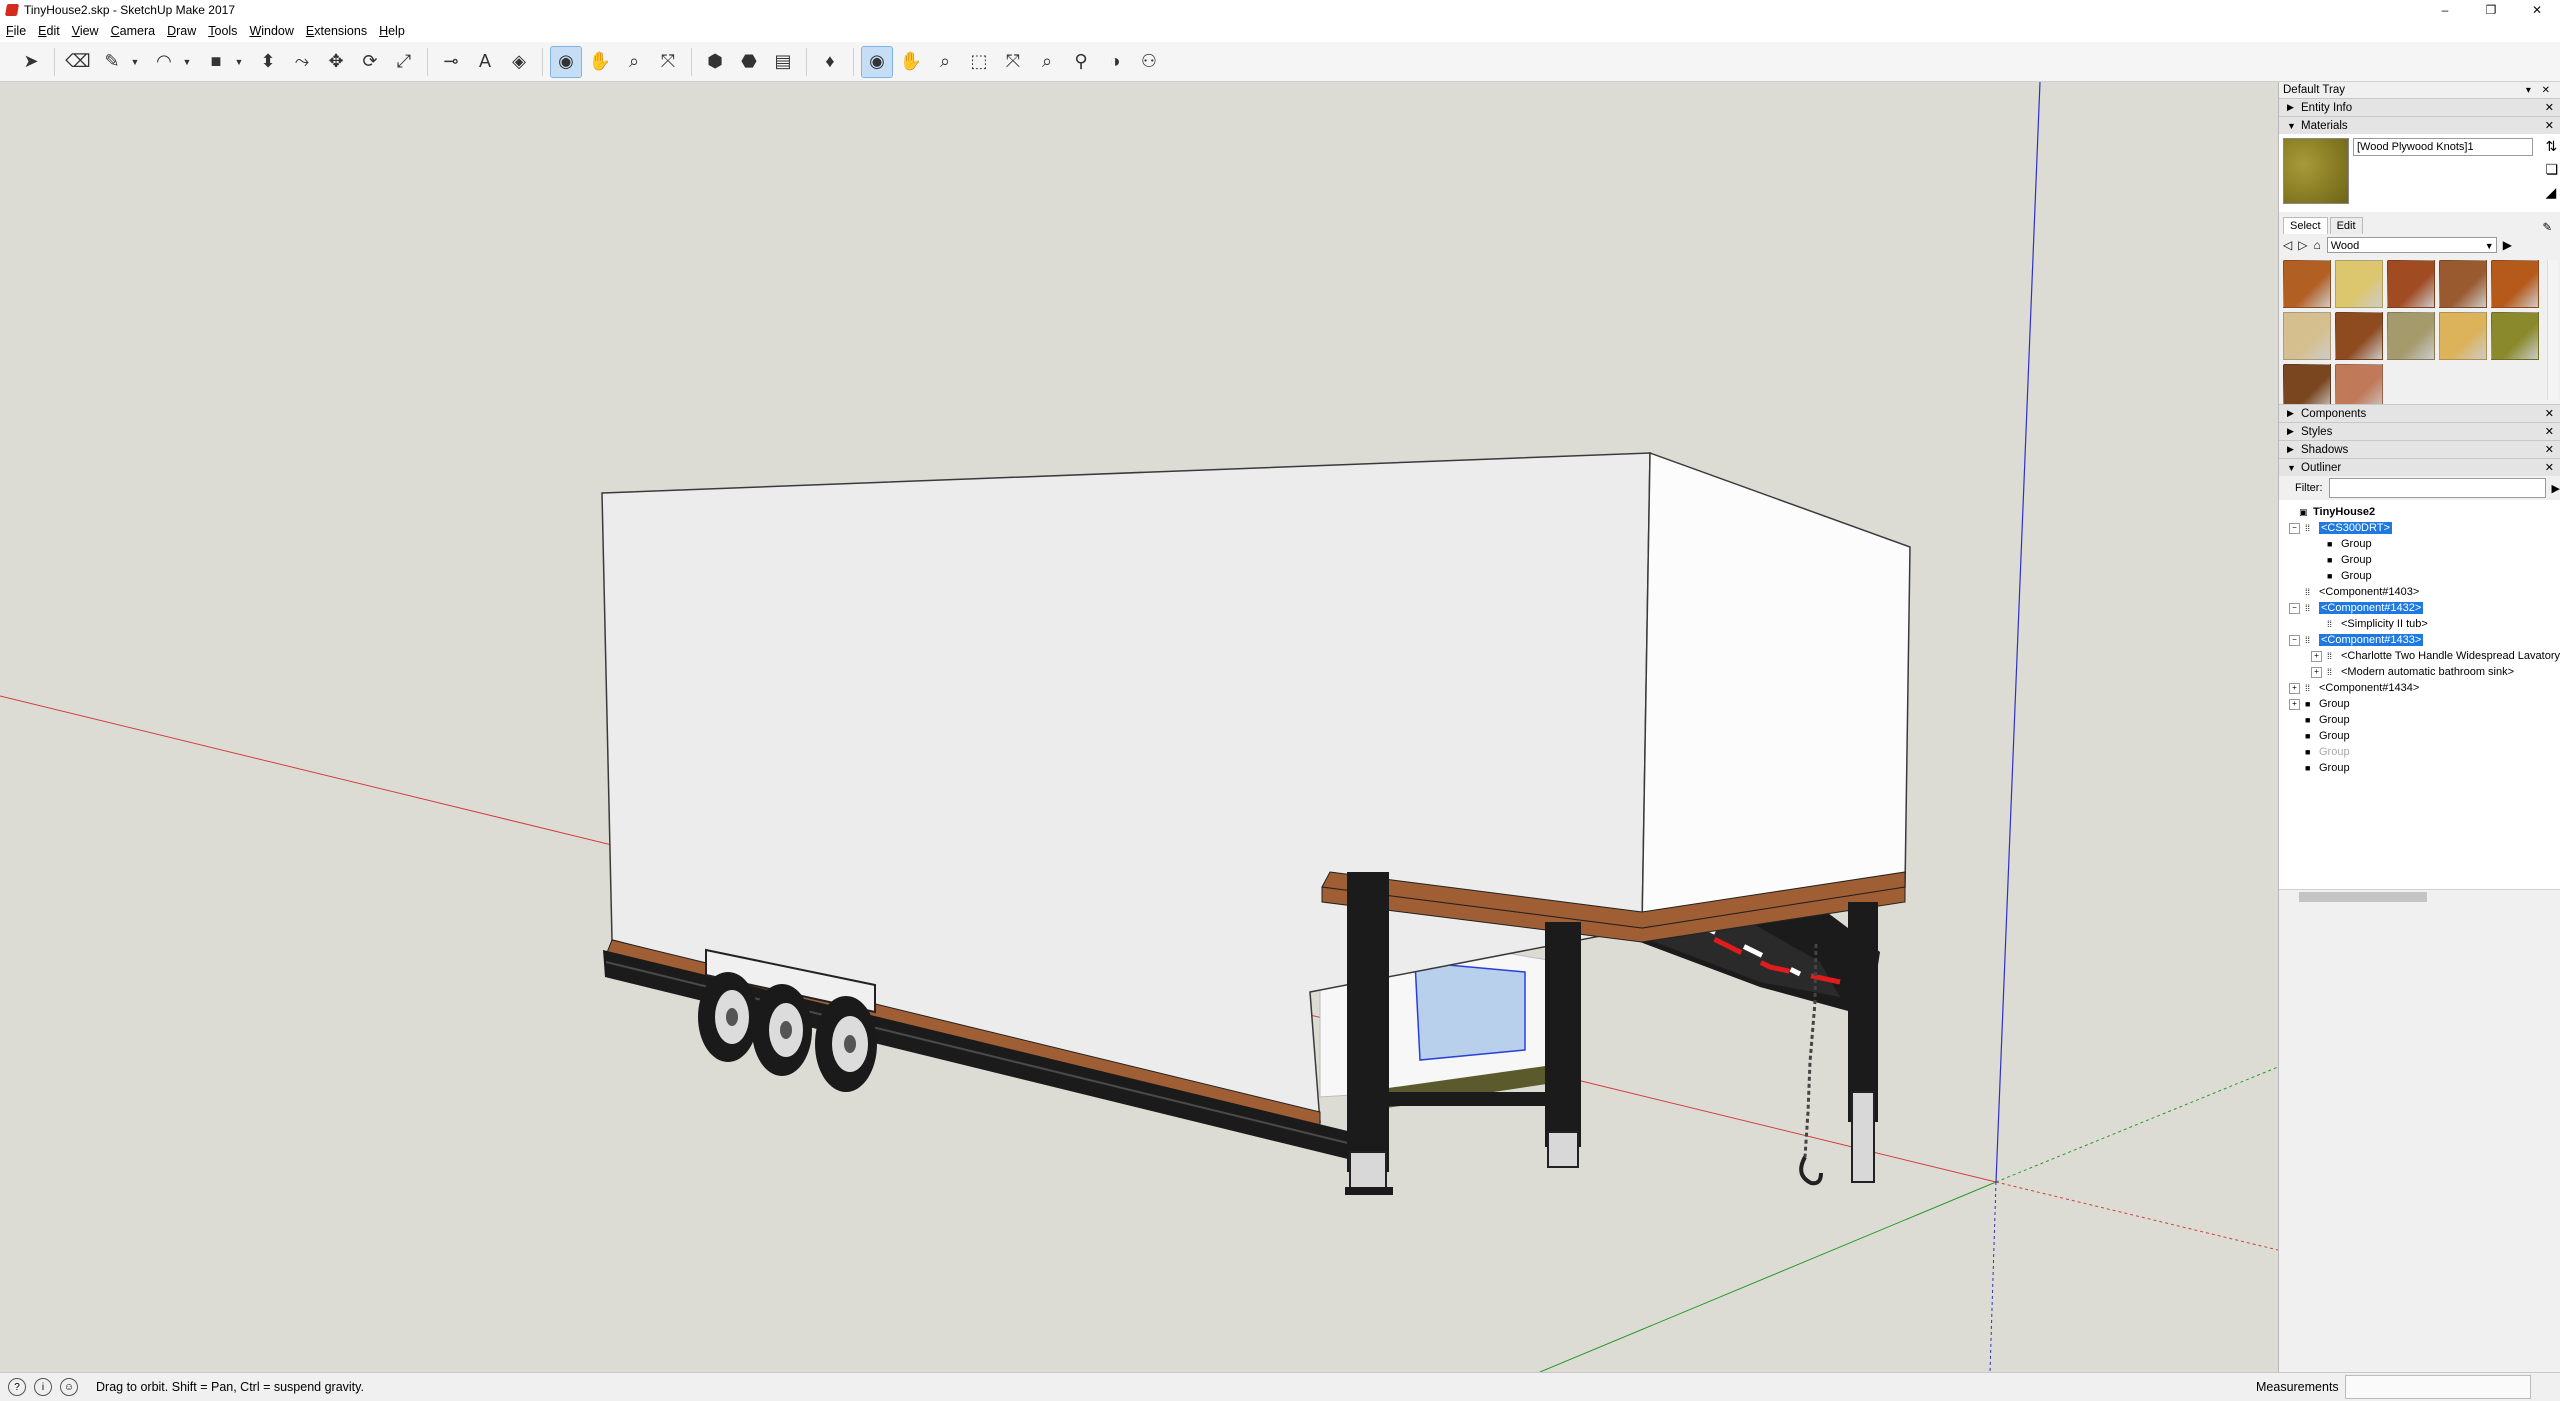 The height and width of the screenshot is (1401, 2560). What do you see at coordinates (404, 62) in the screenshot?
I see `scale-tool-icon: ⤢` at bounding box center [404, 62].